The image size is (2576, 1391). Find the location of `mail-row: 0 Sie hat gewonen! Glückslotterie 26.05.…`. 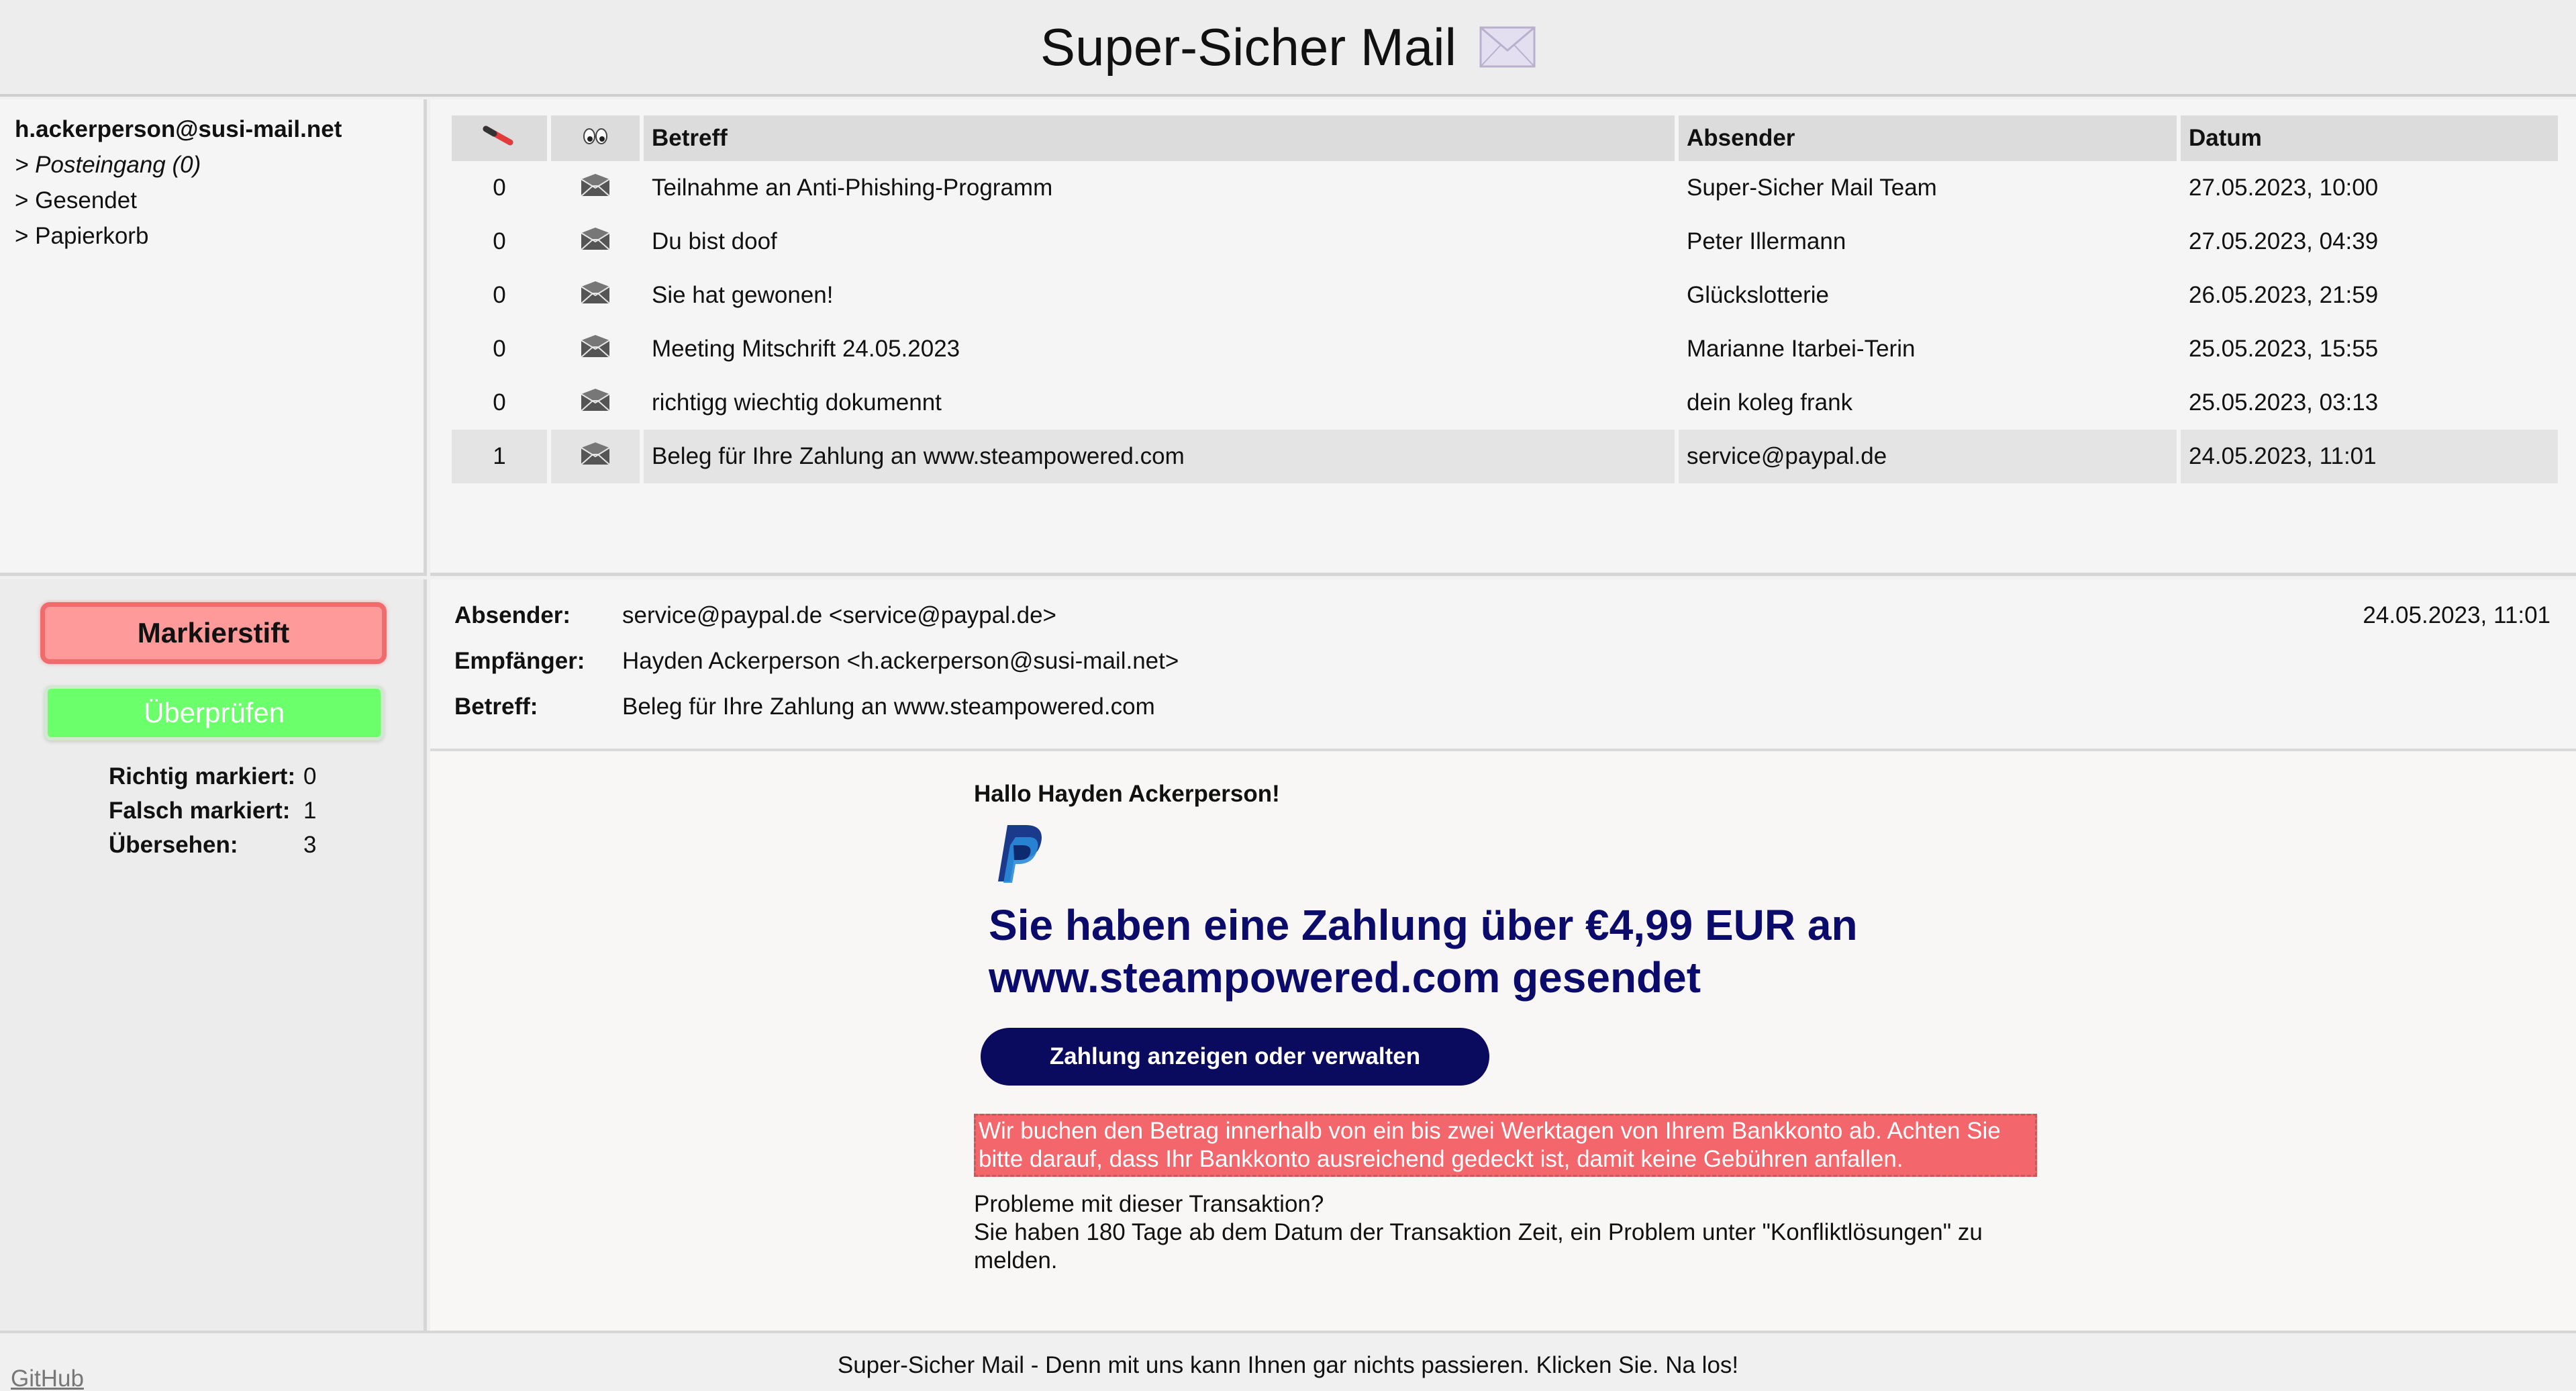

mail-row: 0 Sie hat gewonen! Glückslotterie 26.05.… is located at coordinates (1505, 296).